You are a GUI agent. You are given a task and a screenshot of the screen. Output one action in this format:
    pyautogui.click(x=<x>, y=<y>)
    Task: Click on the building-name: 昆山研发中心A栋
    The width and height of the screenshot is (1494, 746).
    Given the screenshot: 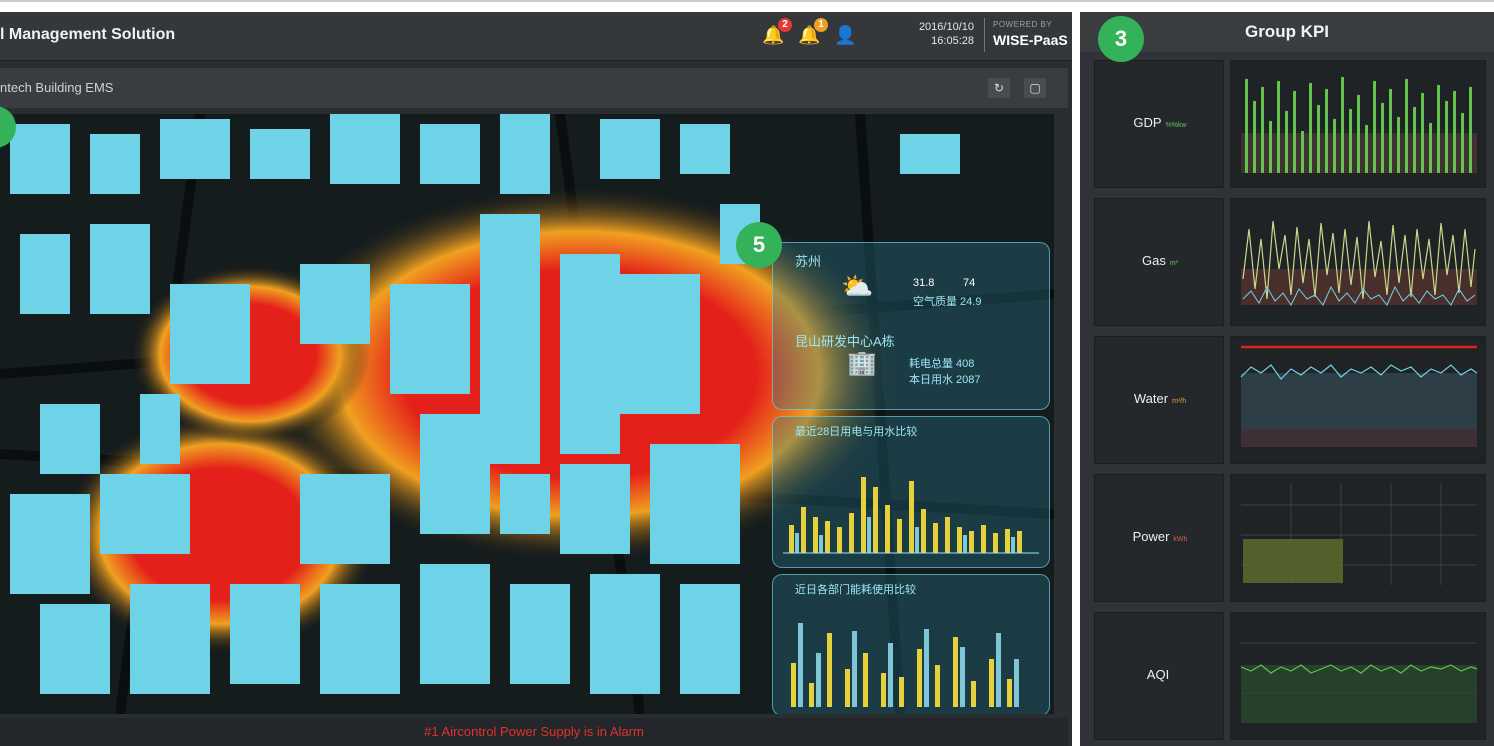 What is the action you would take?
    pyautogui.click(x=845, y=341)
    